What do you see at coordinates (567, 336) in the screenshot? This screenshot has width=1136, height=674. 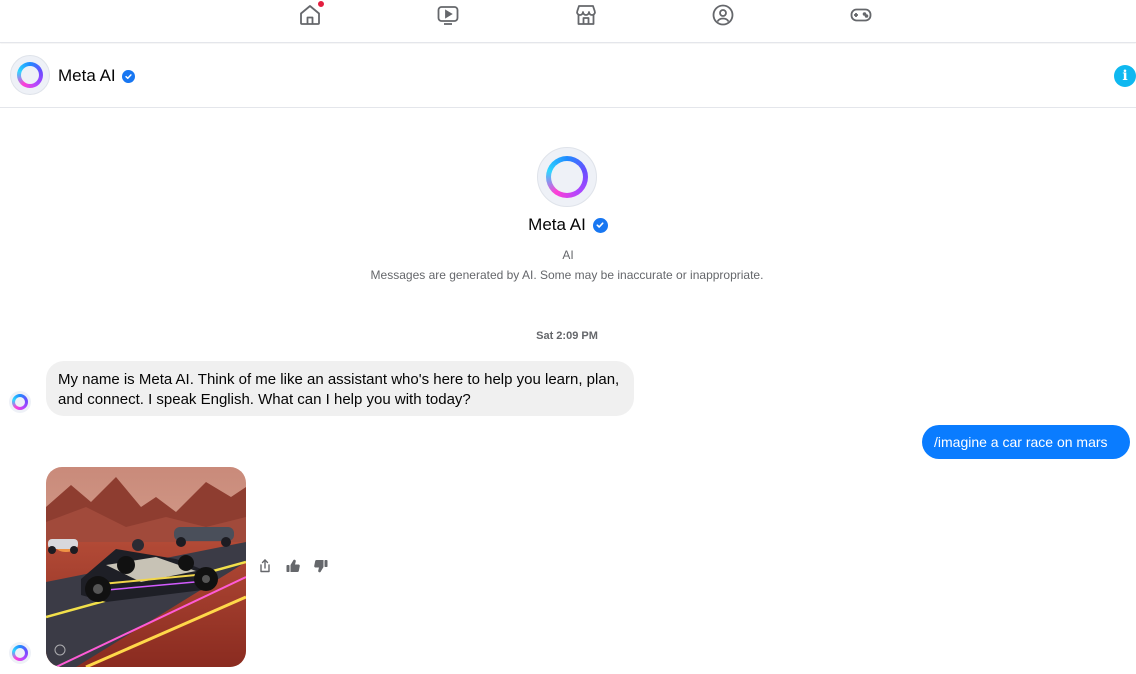 I see `message-timestamp: Sat 2:09 PM` at bounding box center [567, 336].